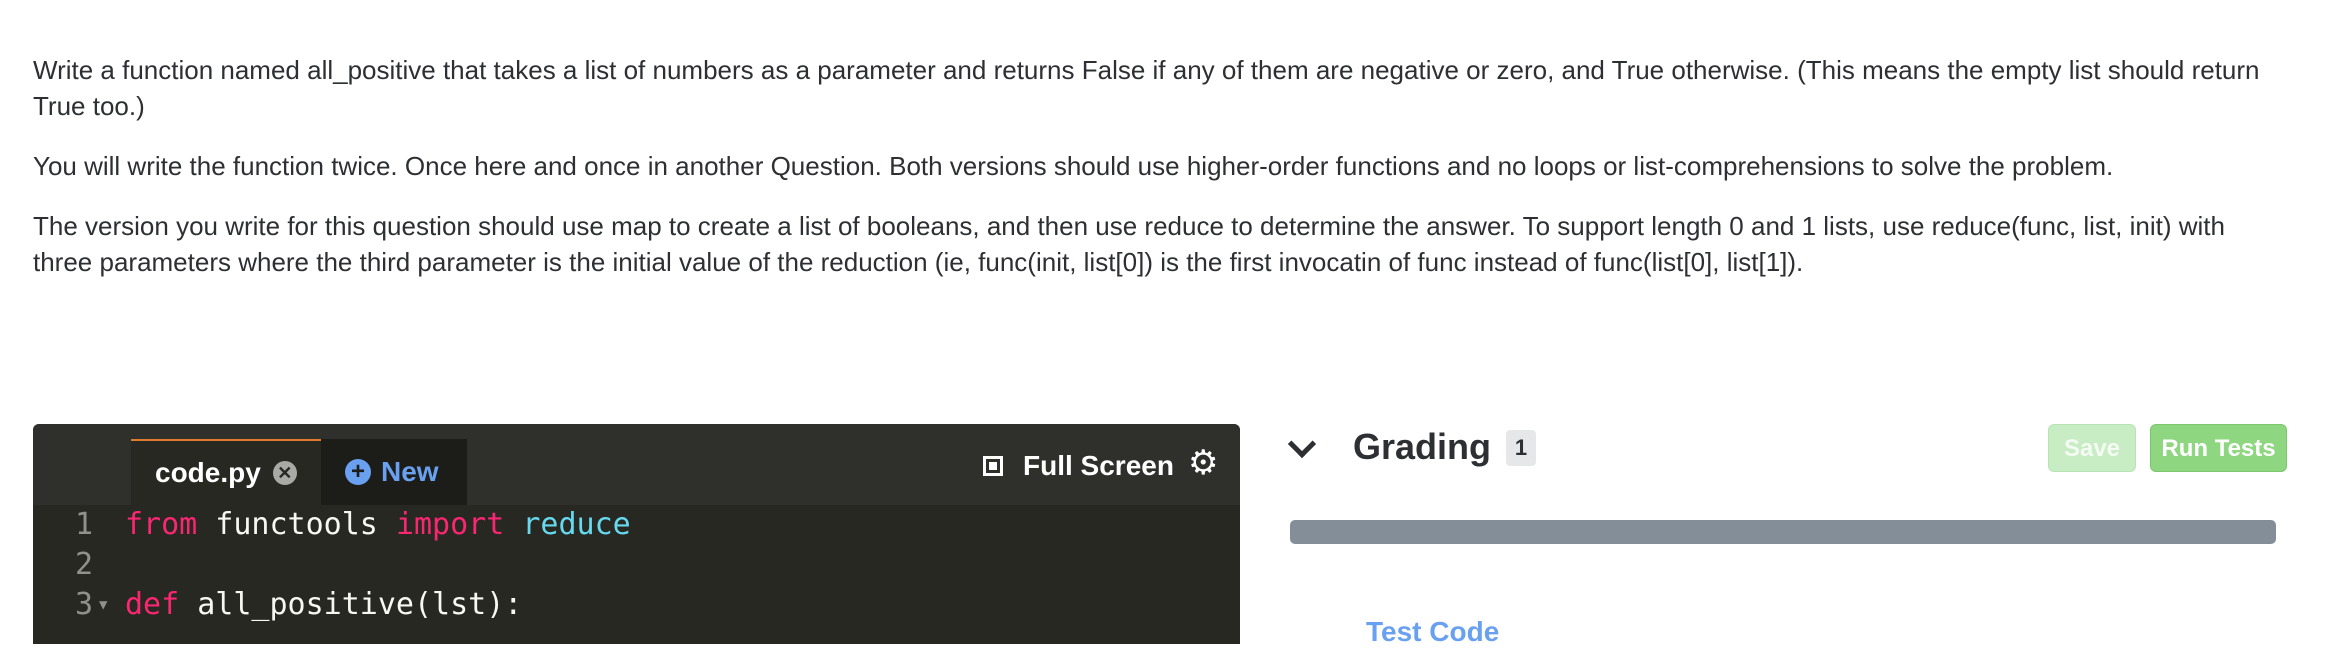 The image size is (2334, 648). I want to click on editor-tab-bar: code.py ✕ + New Full Screen ⚙, so click(636, 464).